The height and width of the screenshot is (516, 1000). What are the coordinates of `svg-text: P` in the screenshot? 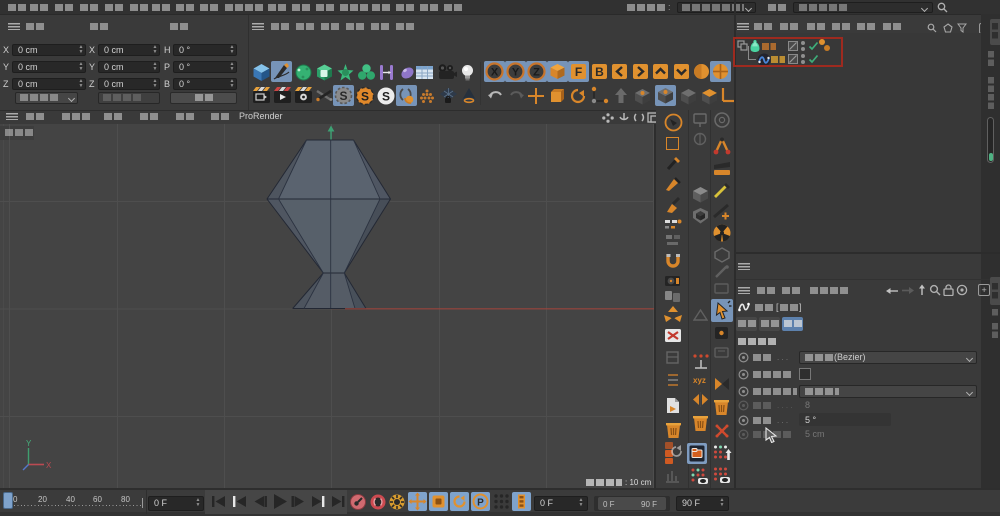 It's located at (480, 503).